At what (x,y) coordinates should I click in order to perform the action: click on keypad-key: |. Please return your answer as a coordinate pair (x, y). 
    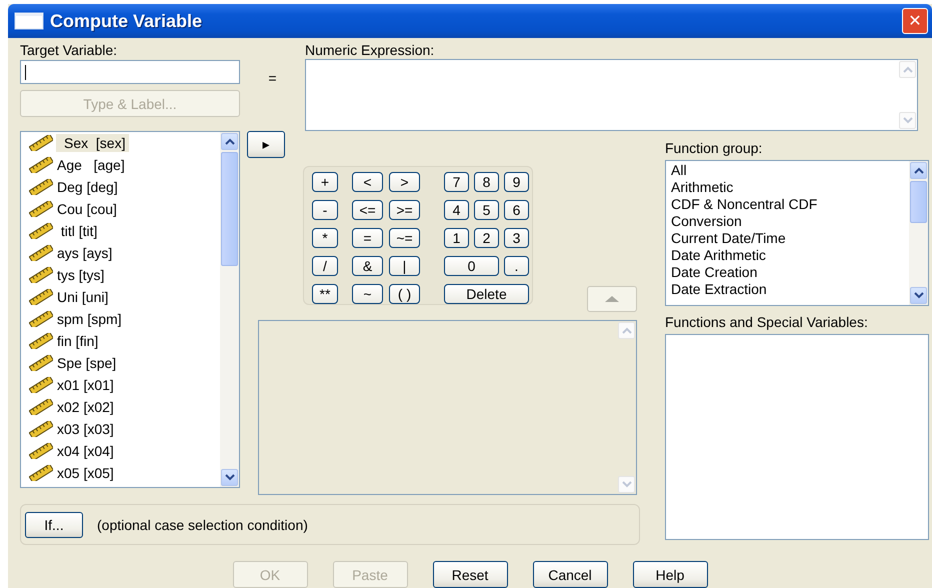
    Looking at the image, I should click on (404, 266).